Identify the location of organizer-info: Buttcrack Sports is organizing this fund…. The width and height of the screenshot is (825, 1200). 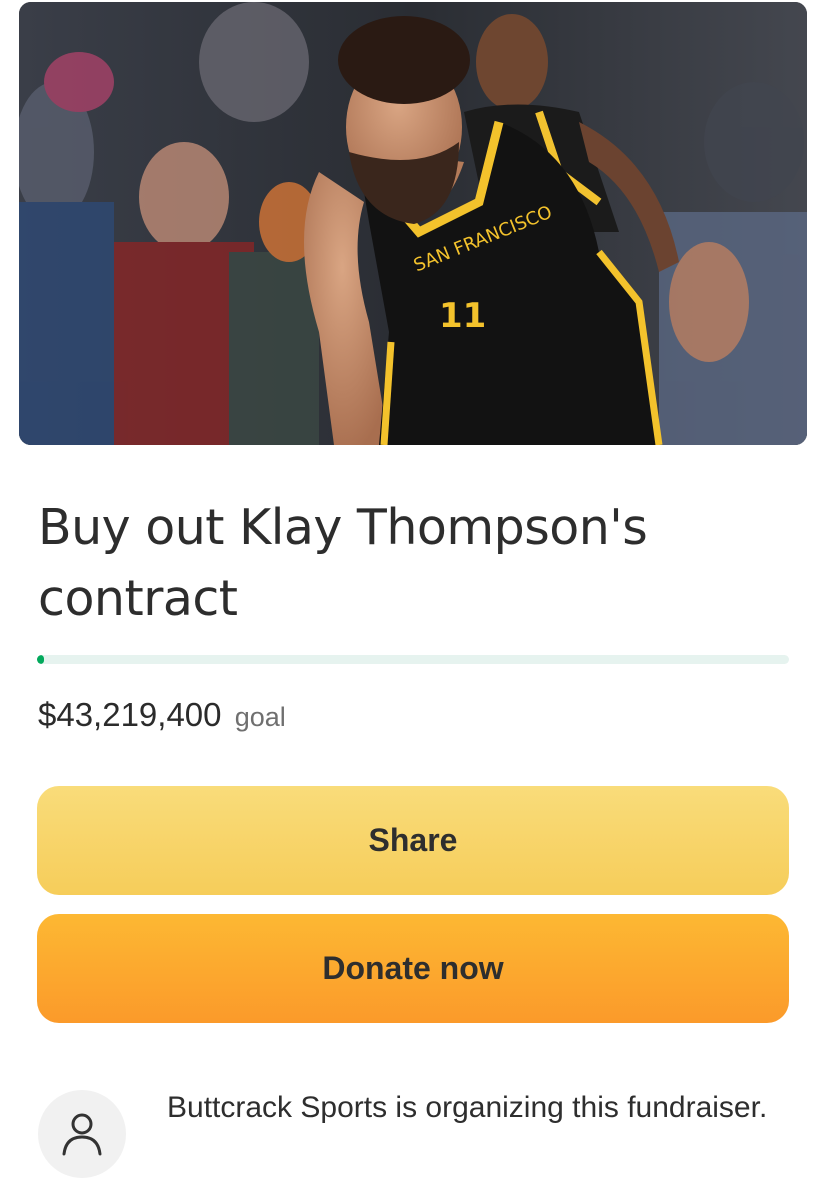
(418, 1138).